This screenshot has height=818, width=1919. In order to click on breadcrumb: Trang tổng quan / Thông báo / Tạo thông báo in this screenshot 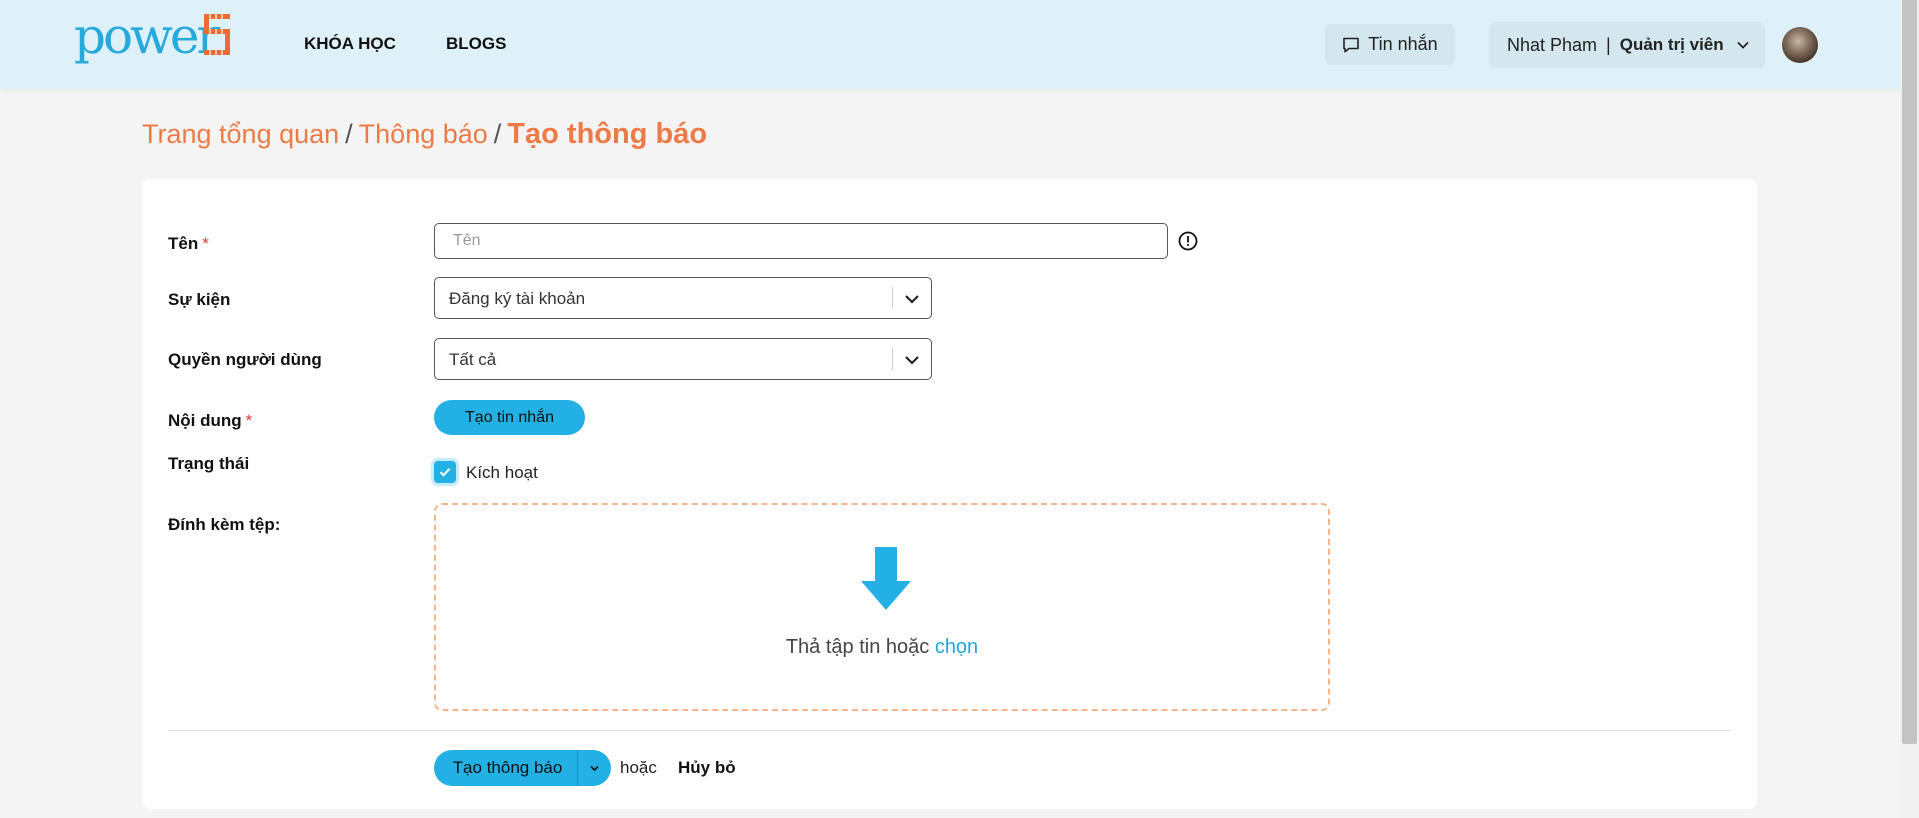, I will do `click(424, 134)`.